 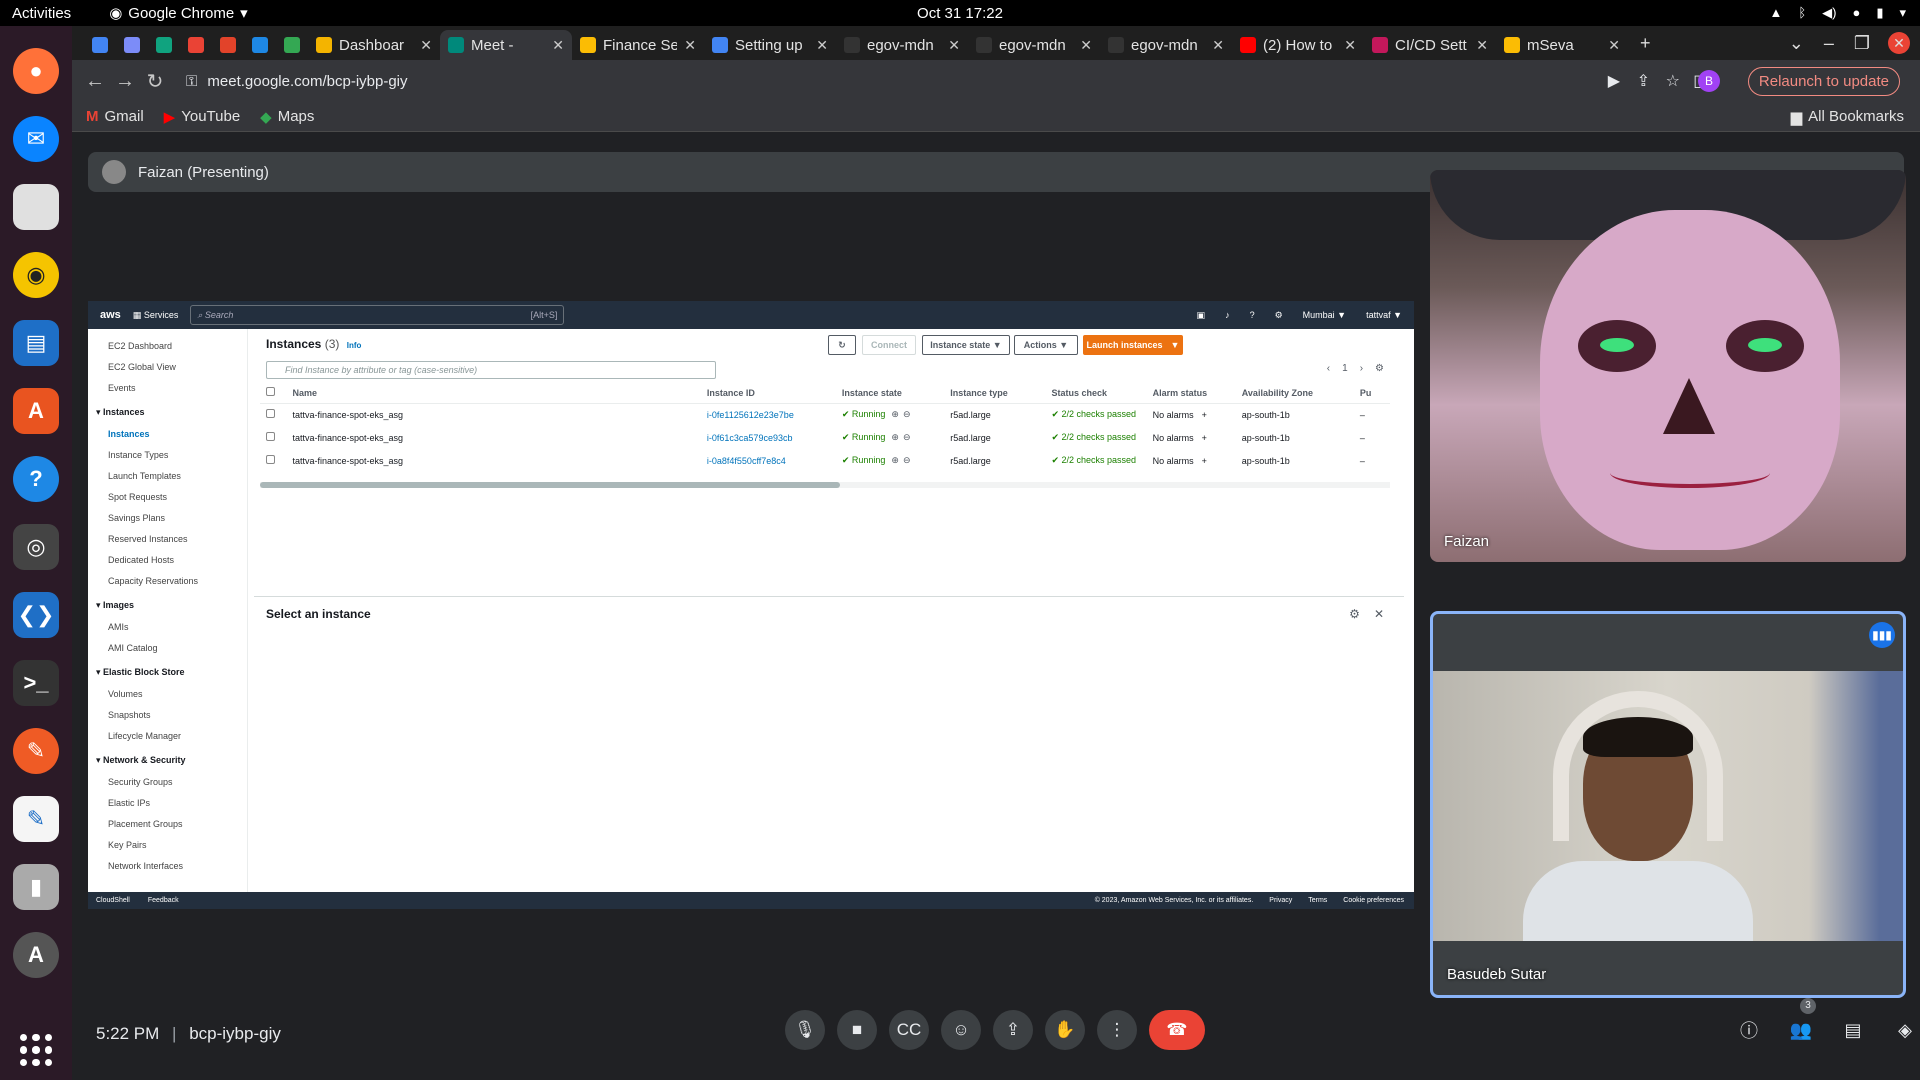 I want to click on app-menu: ◉ Google Chrome ▾, so click(x=178, y=13).